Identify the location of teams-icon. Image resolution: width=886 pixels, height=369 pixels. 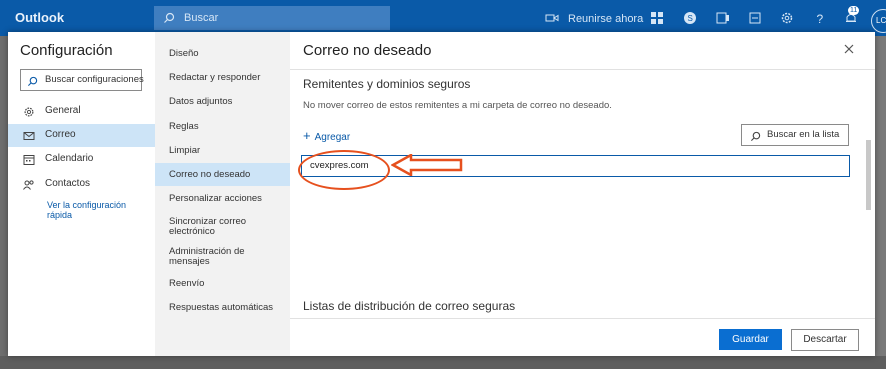
(723, 18).